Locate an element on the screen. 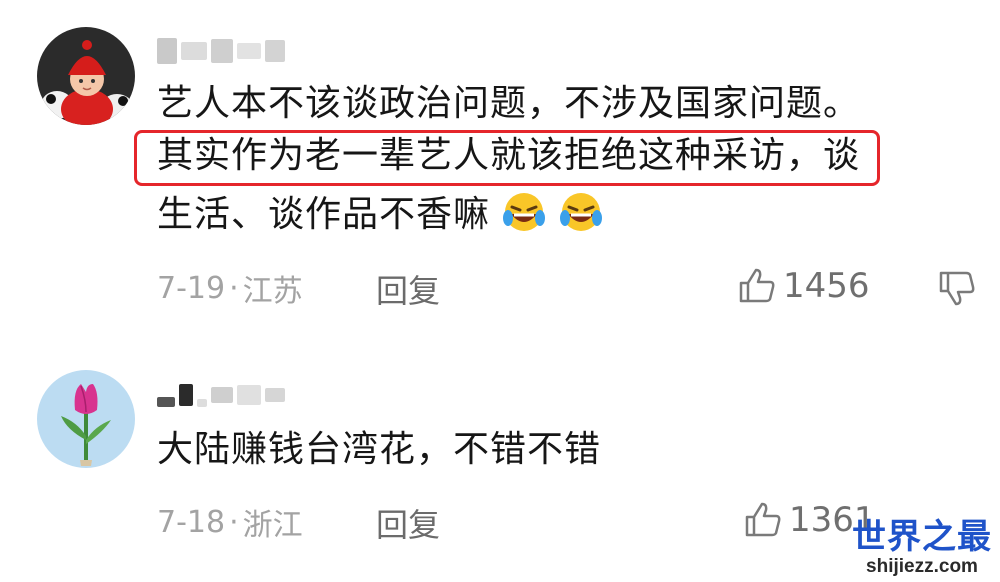 This screenshot has height=582, width=1000. comment-meta: 7-18 · 浙江 is located at coordinates (230, 522).